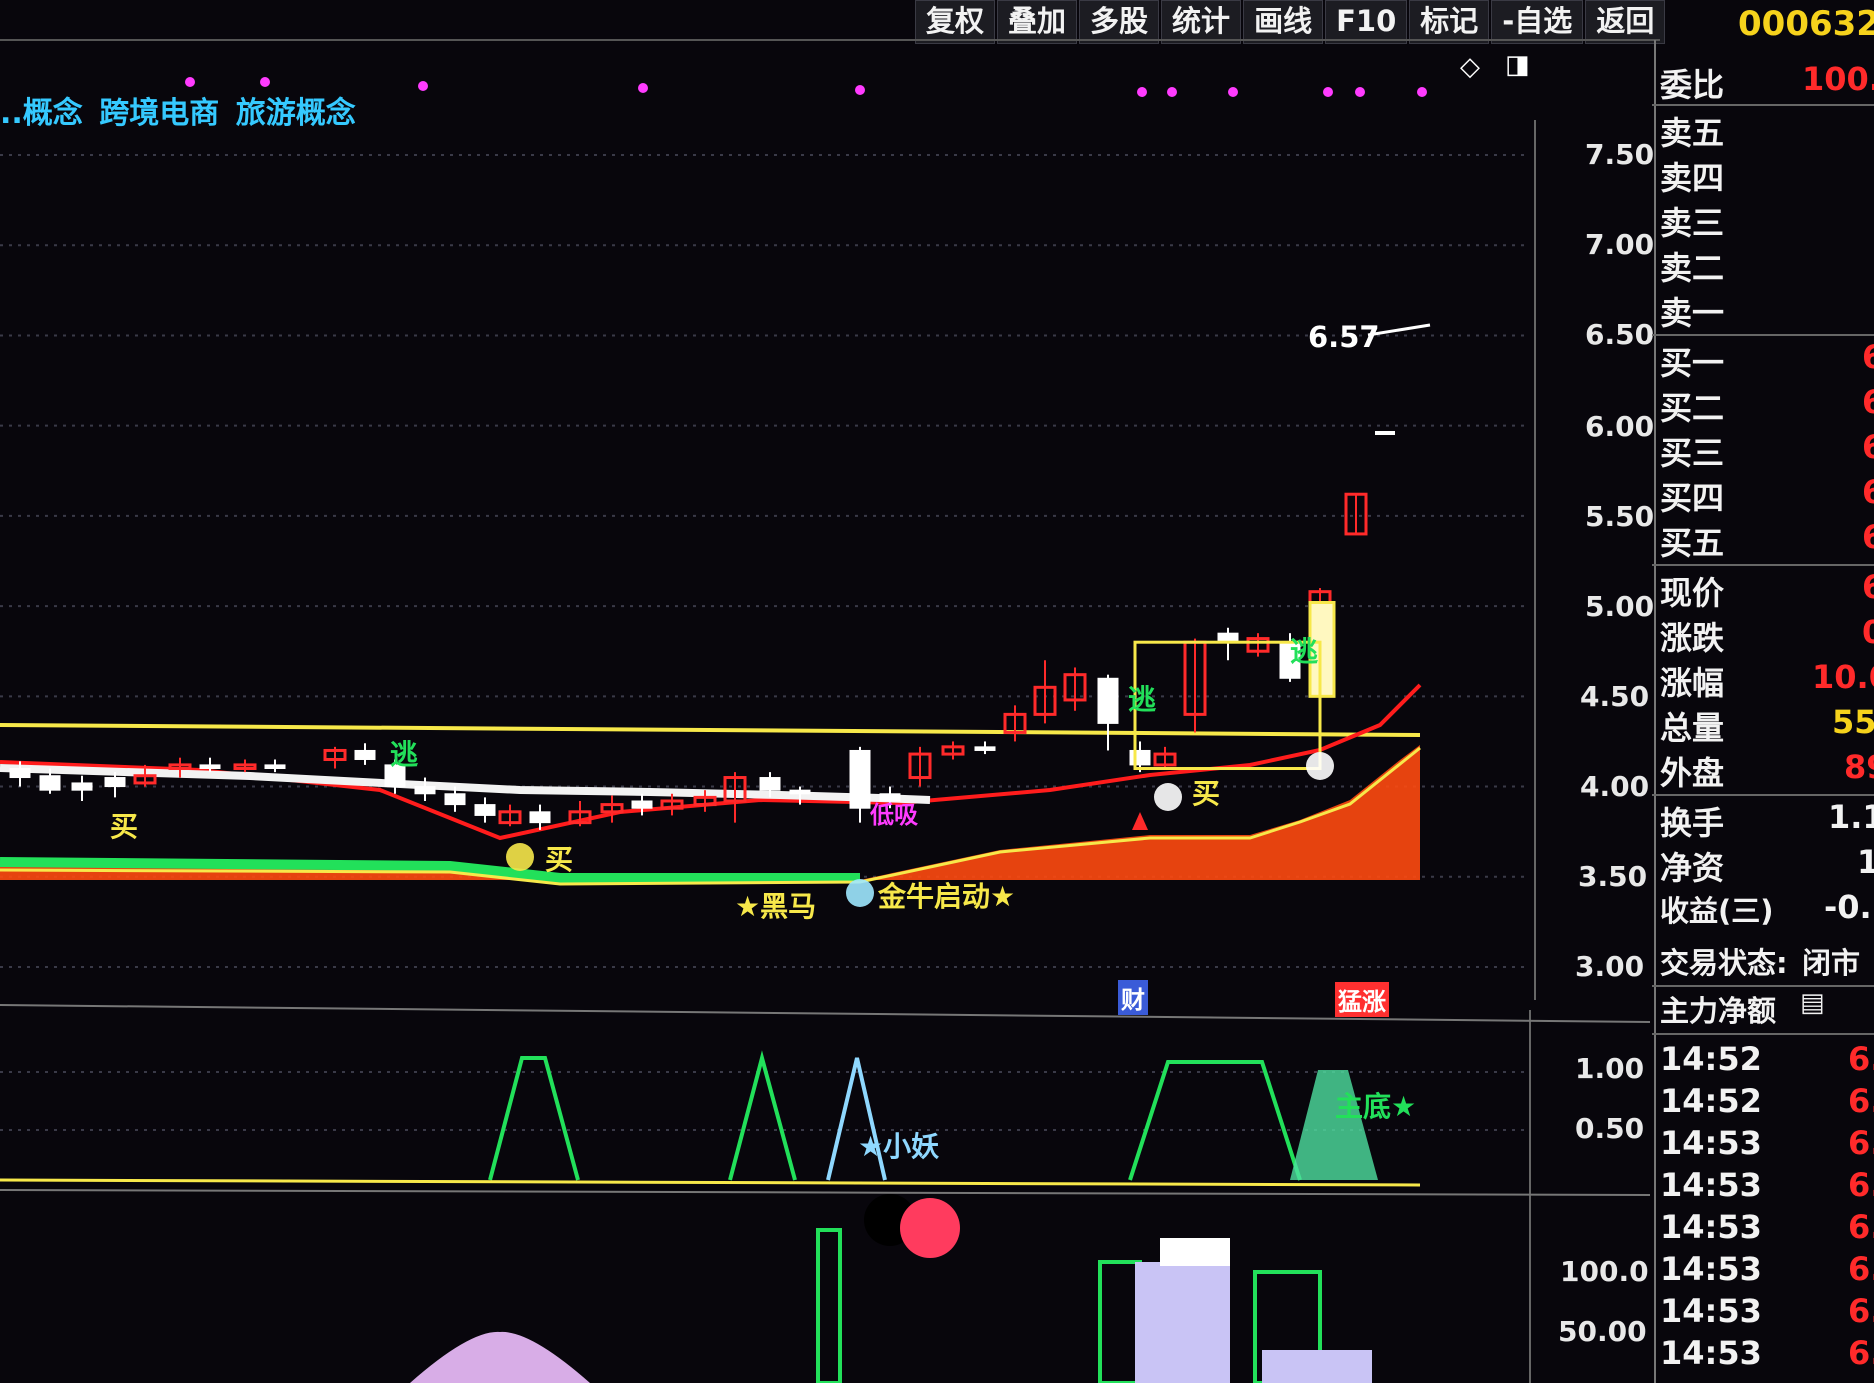  Describe the element at coordinates (1692, 313) in the screenshot. I see `sell-level: 卖一` at that location.